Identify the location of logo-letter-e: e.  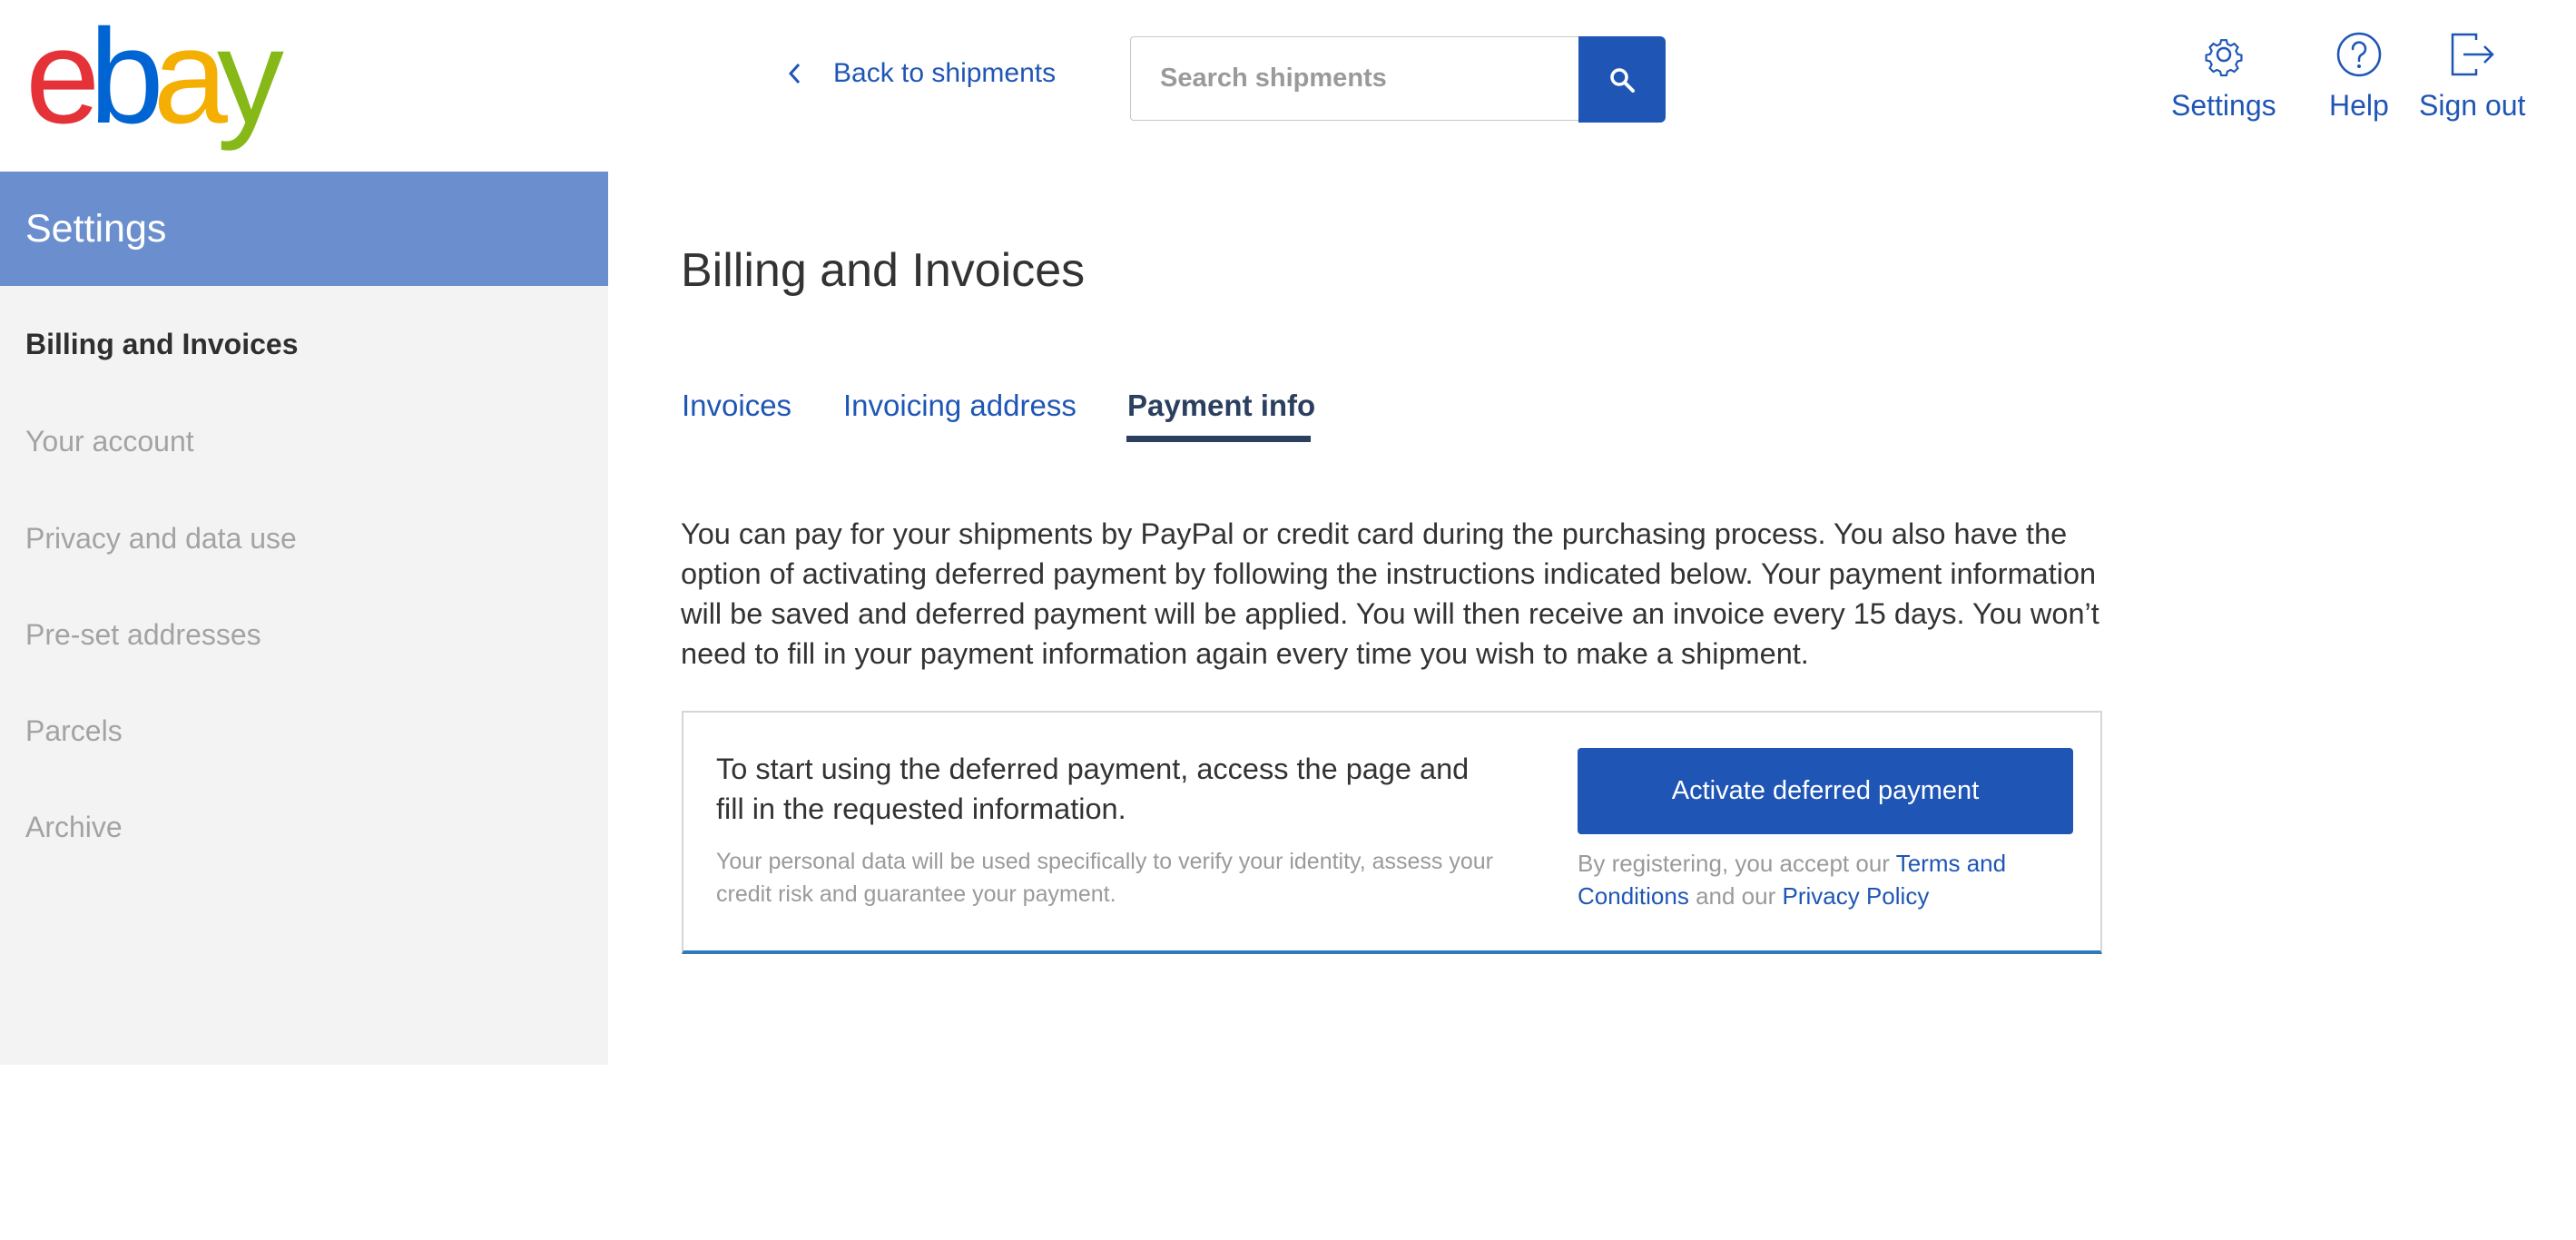
(62, 77).